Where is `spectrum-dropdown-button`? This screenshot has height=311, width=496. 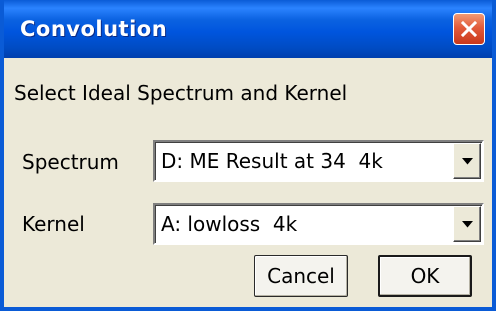
spectrum-dropdown-button is located at coordinates (467, 161).